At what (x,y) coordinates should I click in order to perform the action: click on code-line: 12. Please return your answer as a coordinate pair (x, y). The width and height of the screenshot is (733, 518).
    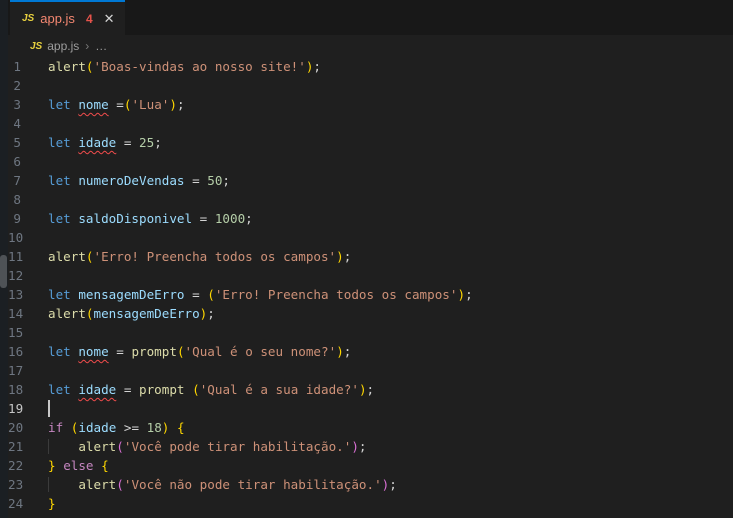
    Looking at the image, I should click on (370, 275).